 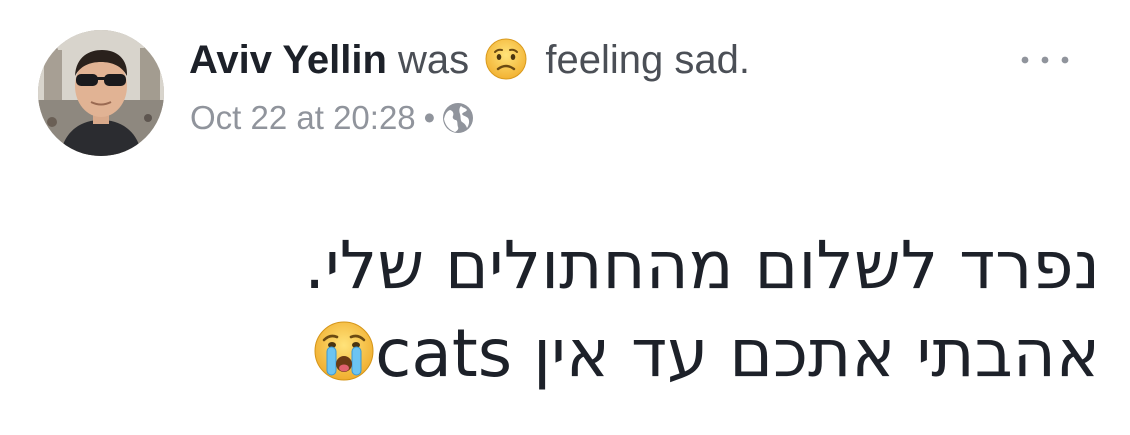 I want to click on more-options-button, so click(x=1045, y=60).